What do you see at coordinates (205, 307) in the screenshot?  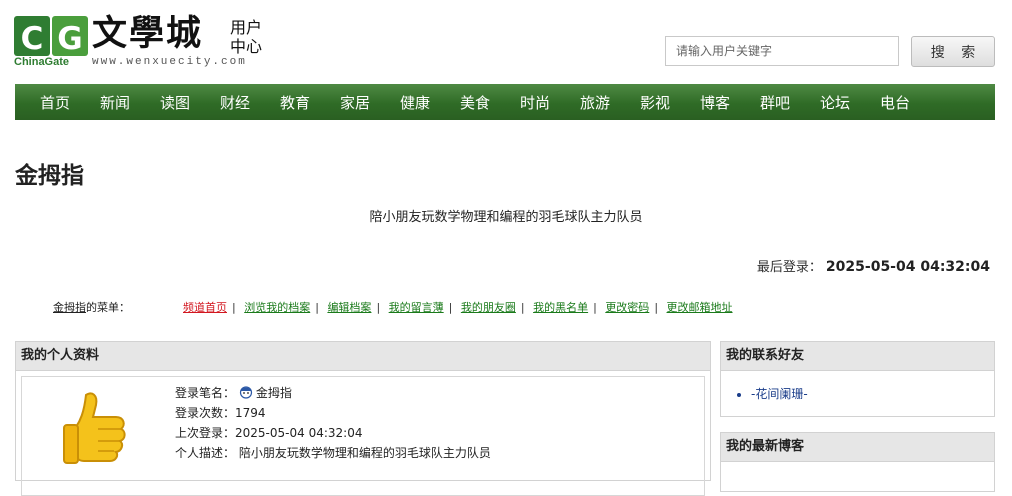 I see `menu-channel-home: 频道首页` at bounding box center [205, 307].